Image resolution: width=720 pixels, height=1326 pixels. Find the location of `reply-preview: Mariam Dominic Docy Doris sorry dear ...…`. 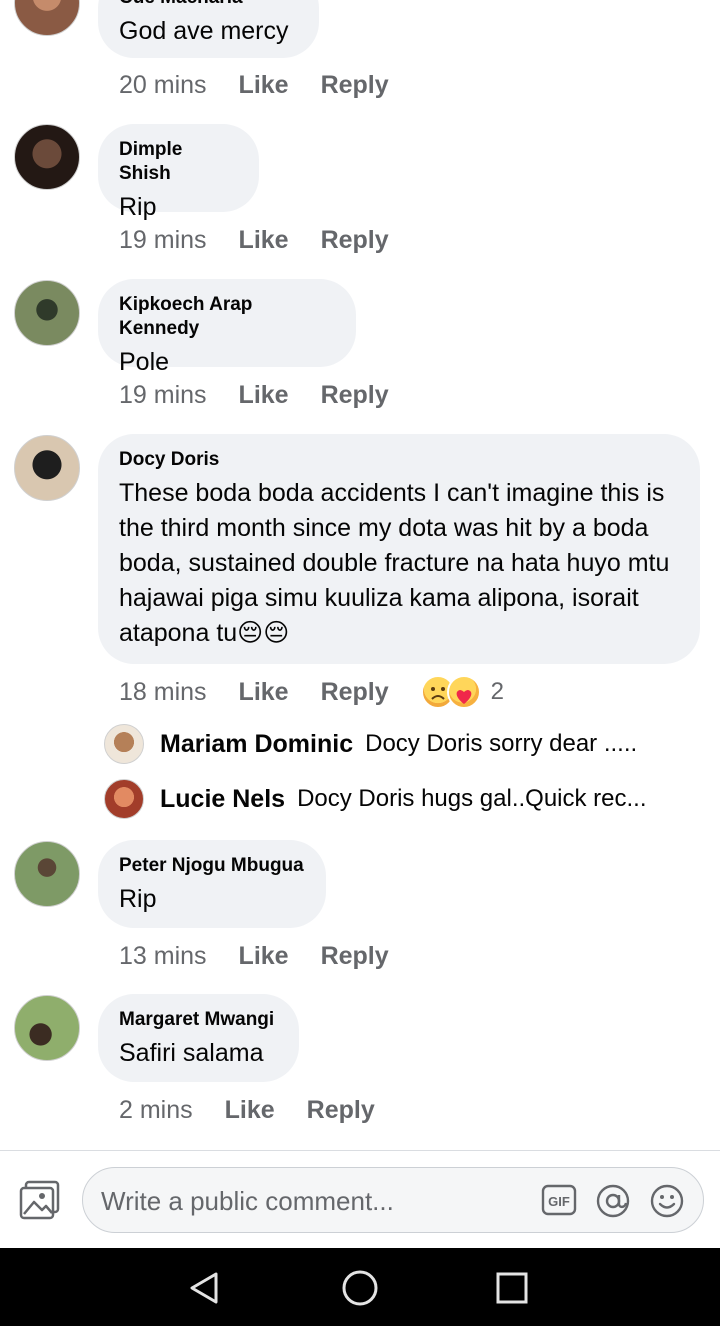

reply-preview: Mariam Dominic Docy Doris sorry dear ...… is located at coordinates (370, 744).